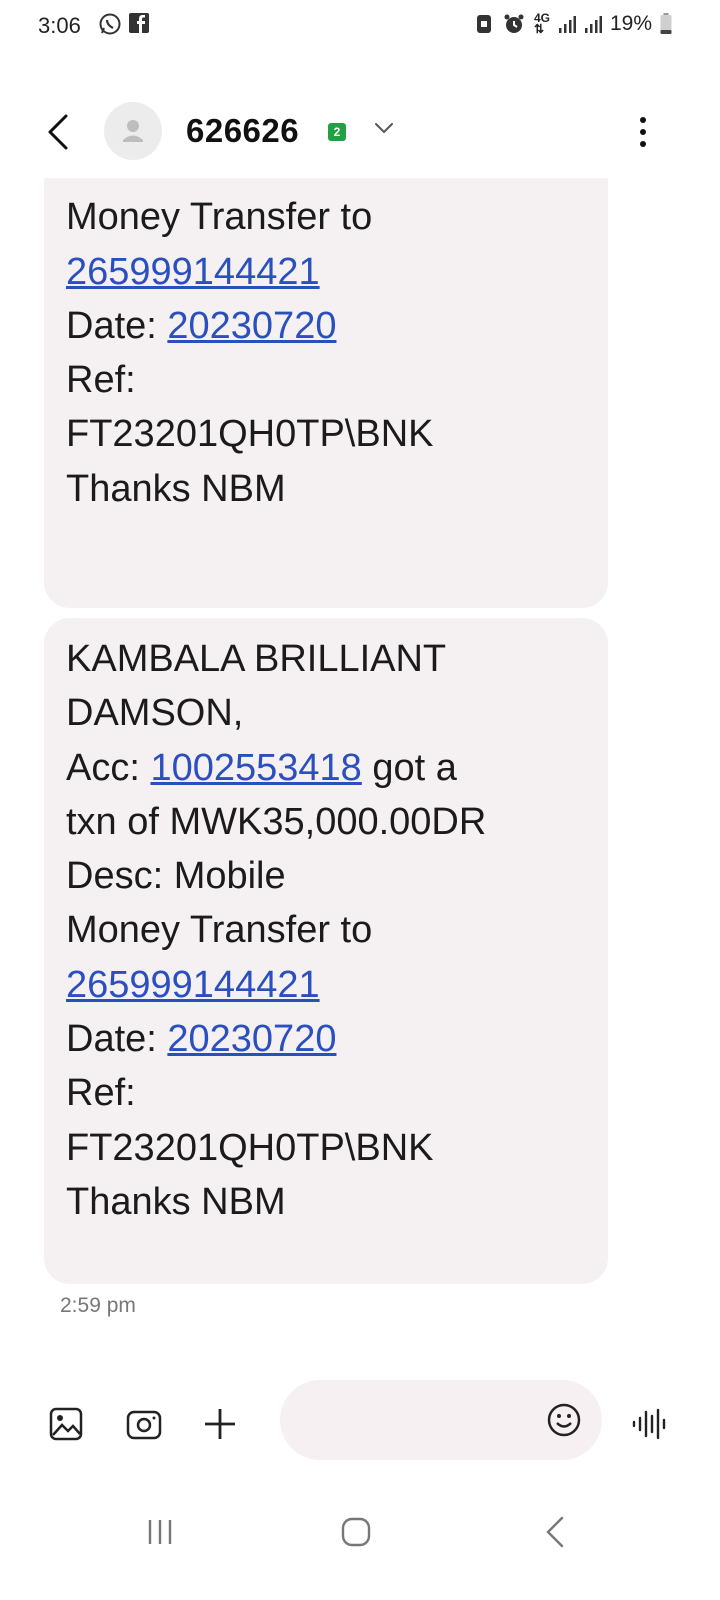  What do you see at coordinates (356, 1532) in the screenshot?
I see `home-icon` at bounding box center [356, 1532].